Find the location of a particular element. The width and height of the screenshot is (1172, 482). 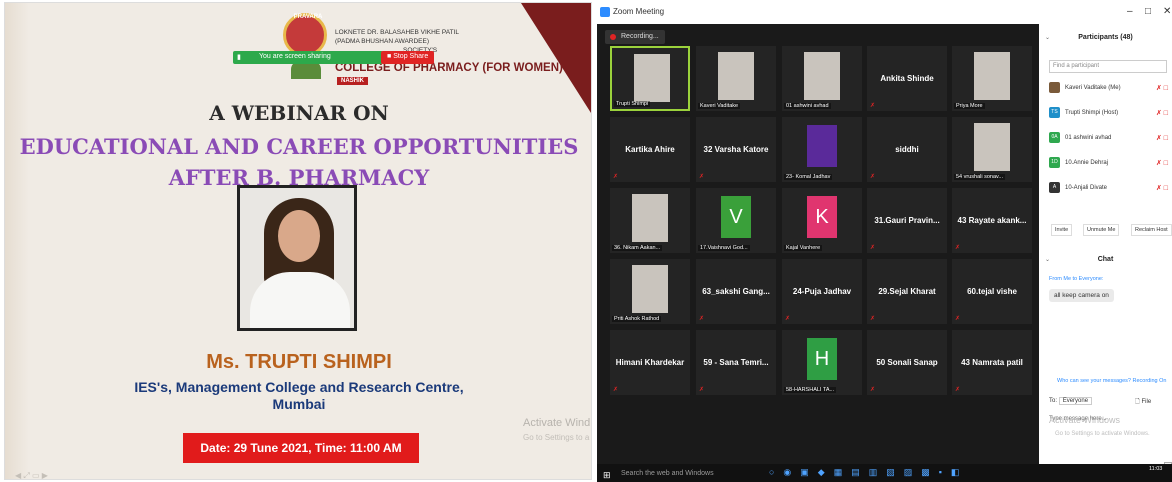

file-button: 🗋 File is located at coordinates (1143, 402).